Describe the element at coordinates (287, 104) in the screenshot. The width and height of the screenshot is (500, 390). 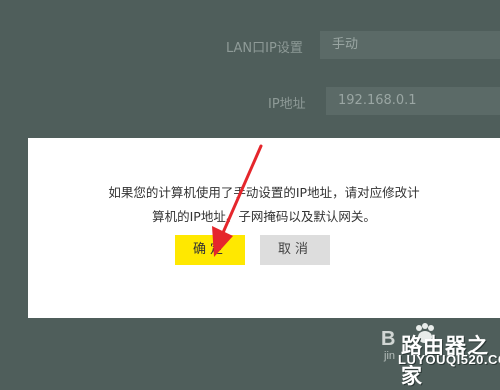
I see `ip-address-label: IP地址` at that location.